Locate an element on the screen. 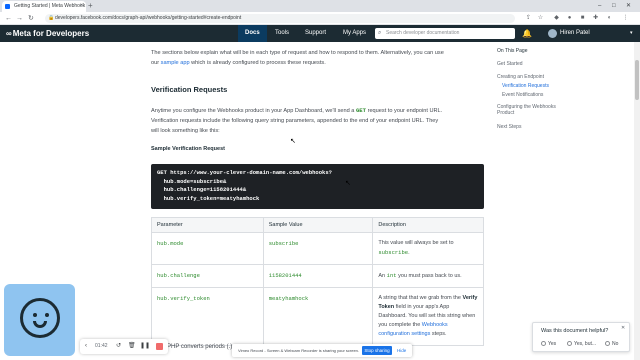 The height and width of the screenshot is (360, 640). webcam-overlay is located at coordinates (39, 320).